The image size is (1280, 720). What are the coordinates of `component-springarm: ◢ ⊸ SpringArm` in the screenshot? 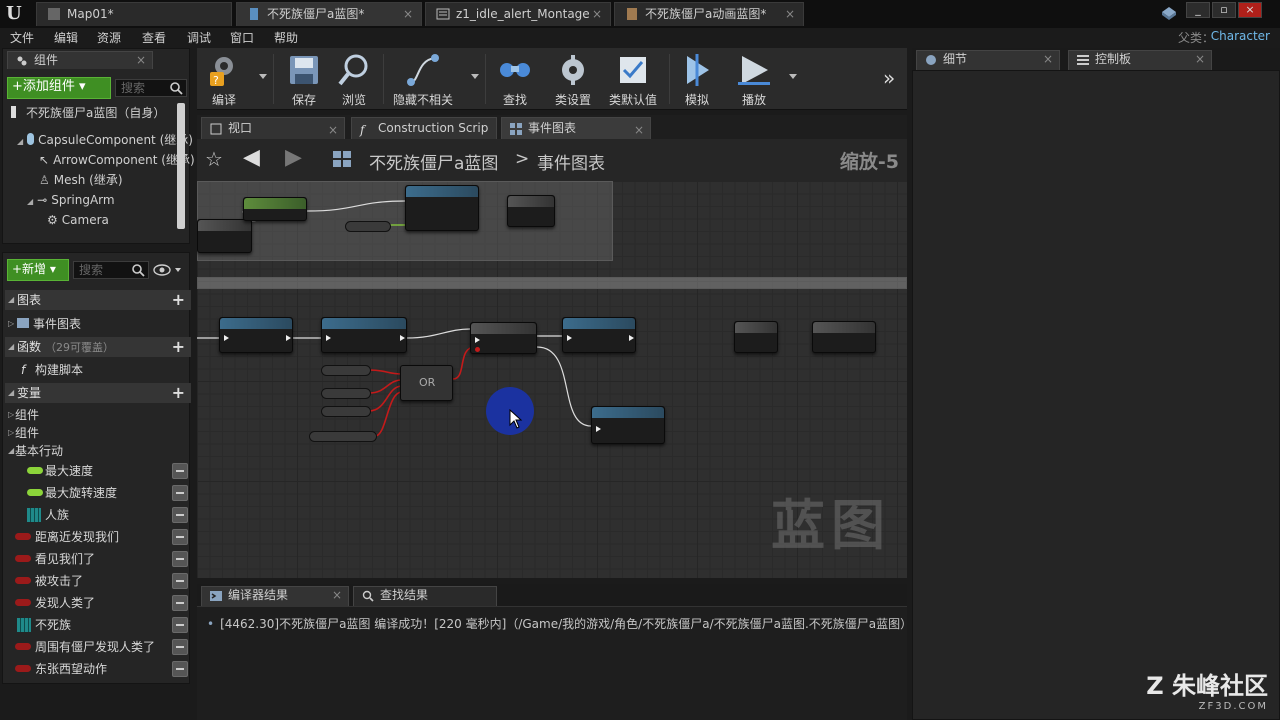 It's located at (71, 200).